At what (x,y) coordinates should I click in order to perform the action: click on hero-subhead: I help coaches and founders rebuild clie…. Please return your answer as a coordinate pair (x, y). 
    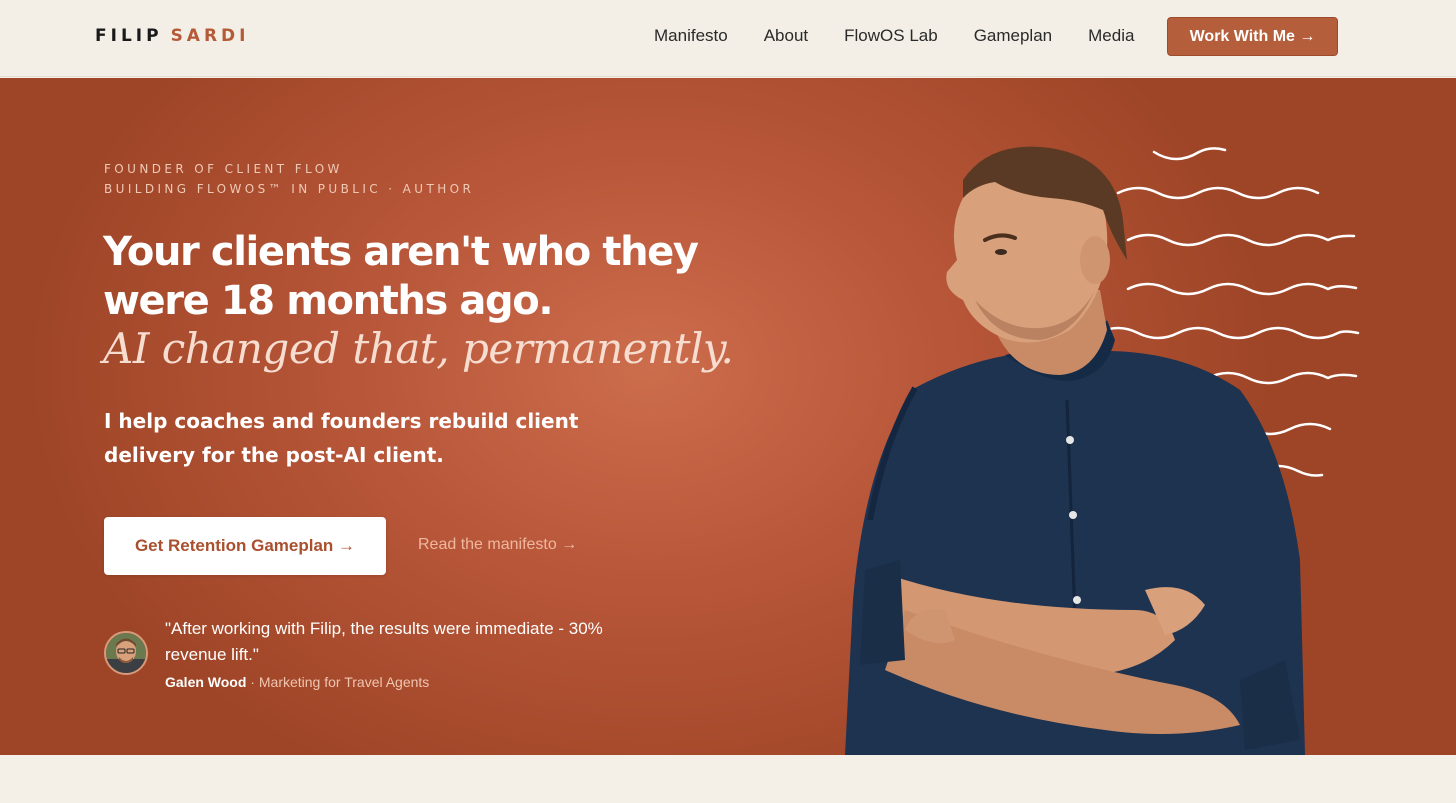
    Looking at the image, I should click on (344, 438).